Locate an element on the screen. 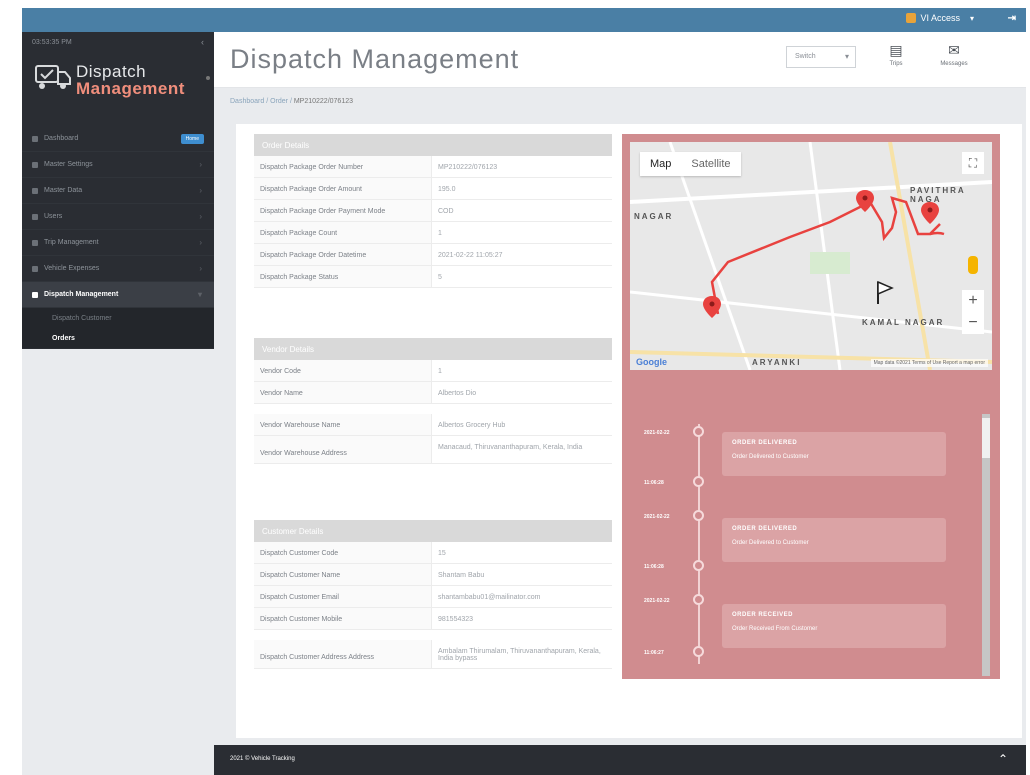 The height and width of the screenshot is (775, 1030). sidebar-item-master-settings: Master Settings › is located at coordinates (118, 165).